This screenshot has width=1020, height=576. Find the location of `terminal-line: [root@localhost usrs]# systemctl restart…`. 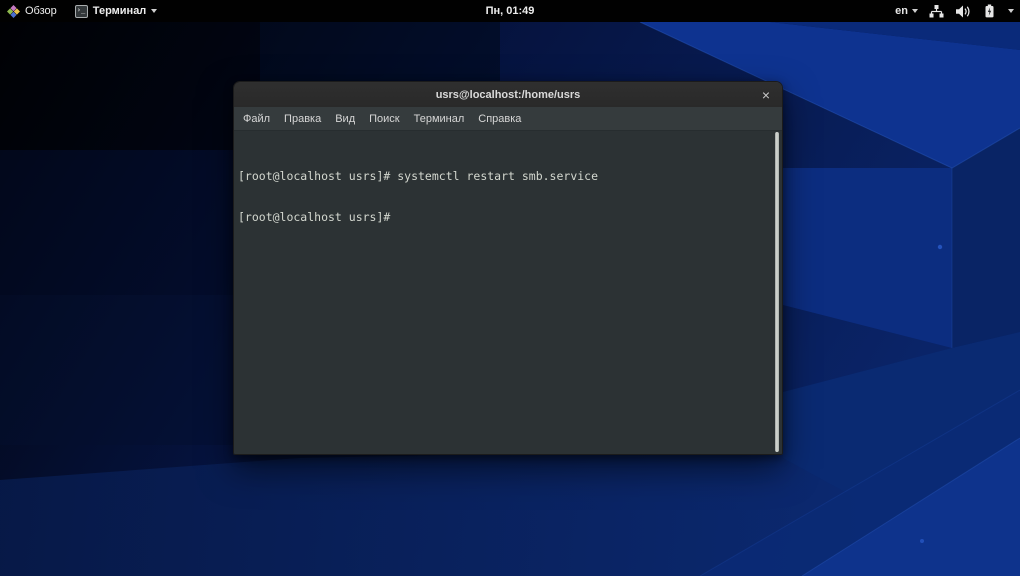

terminal-line: [root@localhost usrs]# systemctl restart… is located at coordinates (418, 176).